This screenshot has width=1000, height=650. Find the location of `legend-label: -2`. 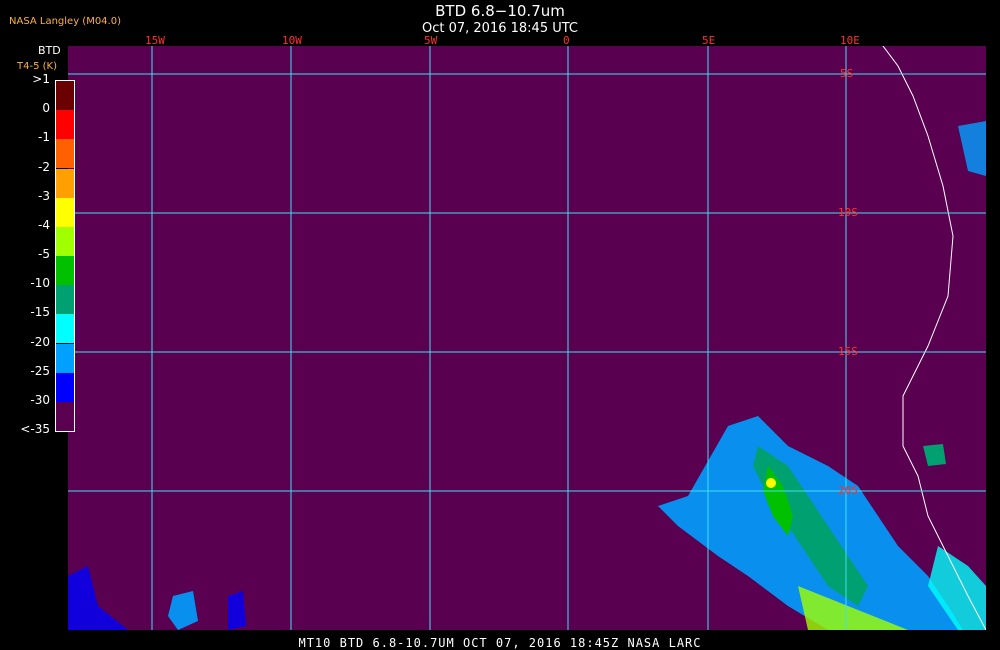

legend-label: -2 is located at coordinates (44, 166).